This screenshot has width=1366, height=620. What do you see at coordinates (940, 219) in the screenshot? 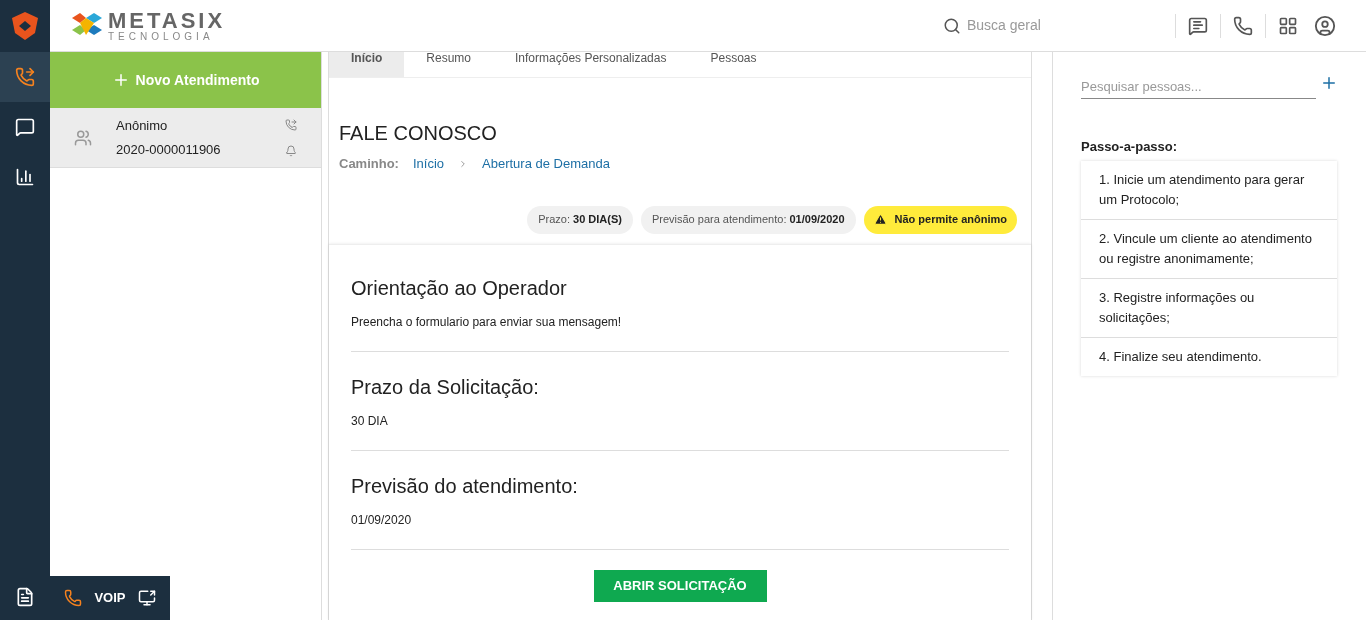
I see `warning-badge: Não permite anônimo` at bounding box center [940, 219].